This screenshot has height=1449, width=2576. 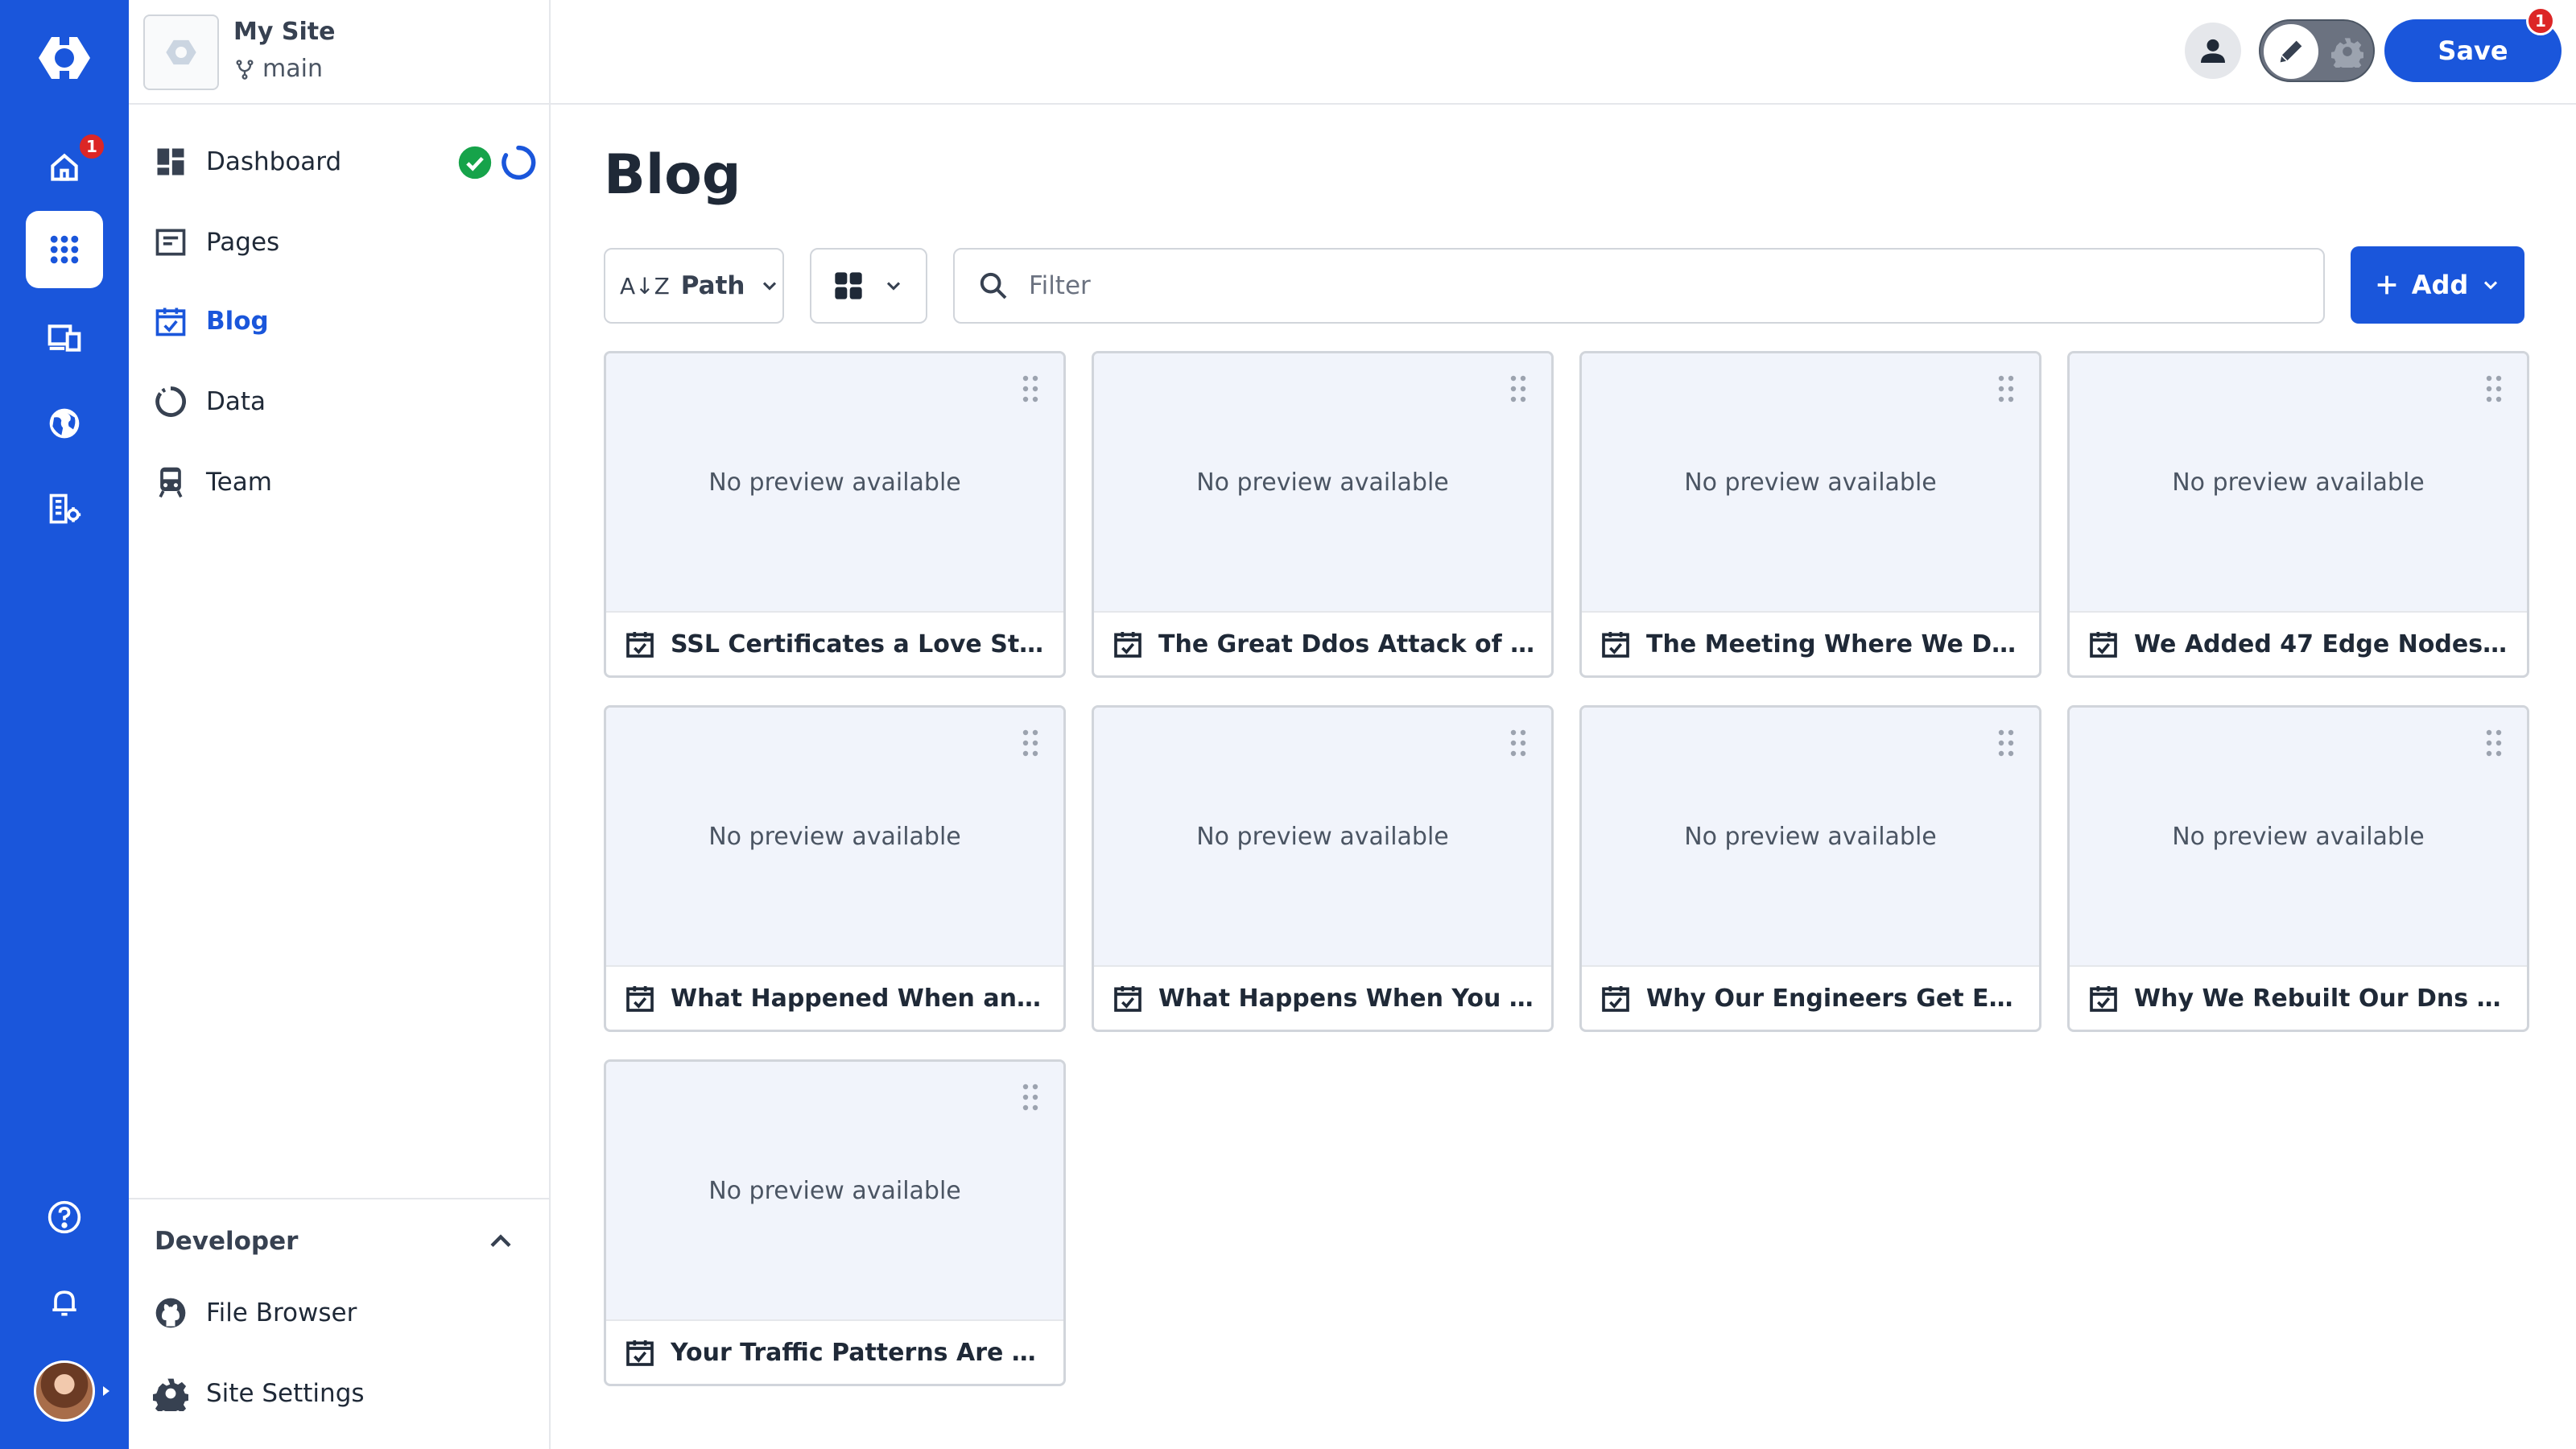 What do you see at coordinates (2540, 20) in the screenshot?
I see `save-notification-badge: 1` at bounding box center [2540, 20].